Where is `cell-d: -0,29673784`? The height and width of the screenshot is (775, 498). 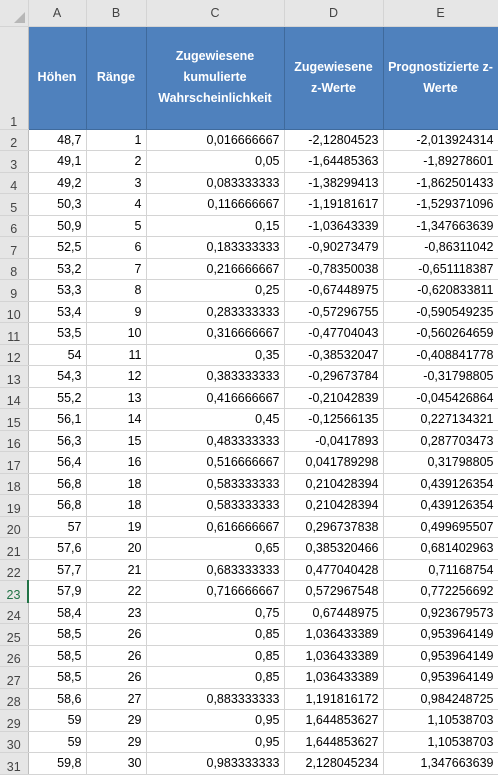
cell-d: -0,29673784 is located at coordinates (334, 376).